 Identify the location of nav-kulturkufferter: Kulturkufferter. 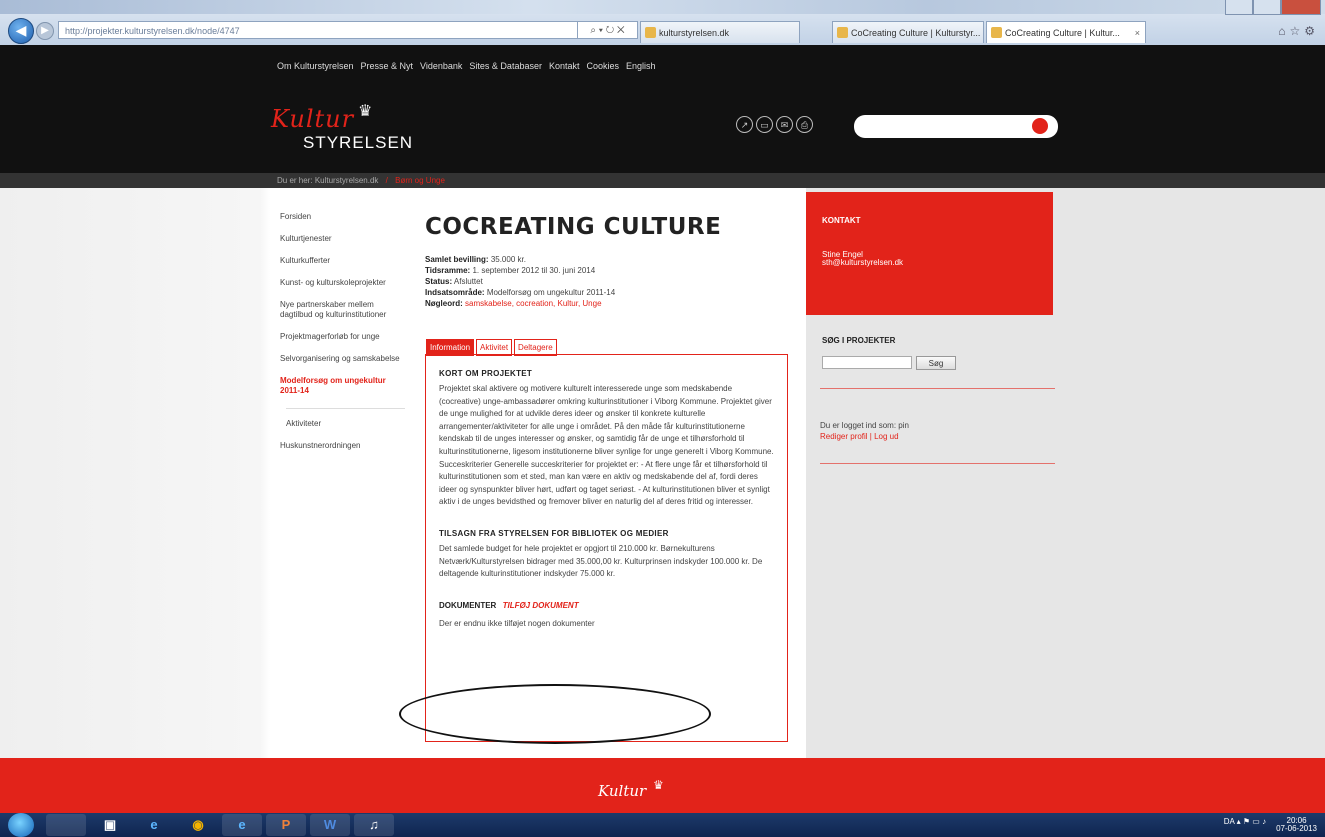
(342, 261).